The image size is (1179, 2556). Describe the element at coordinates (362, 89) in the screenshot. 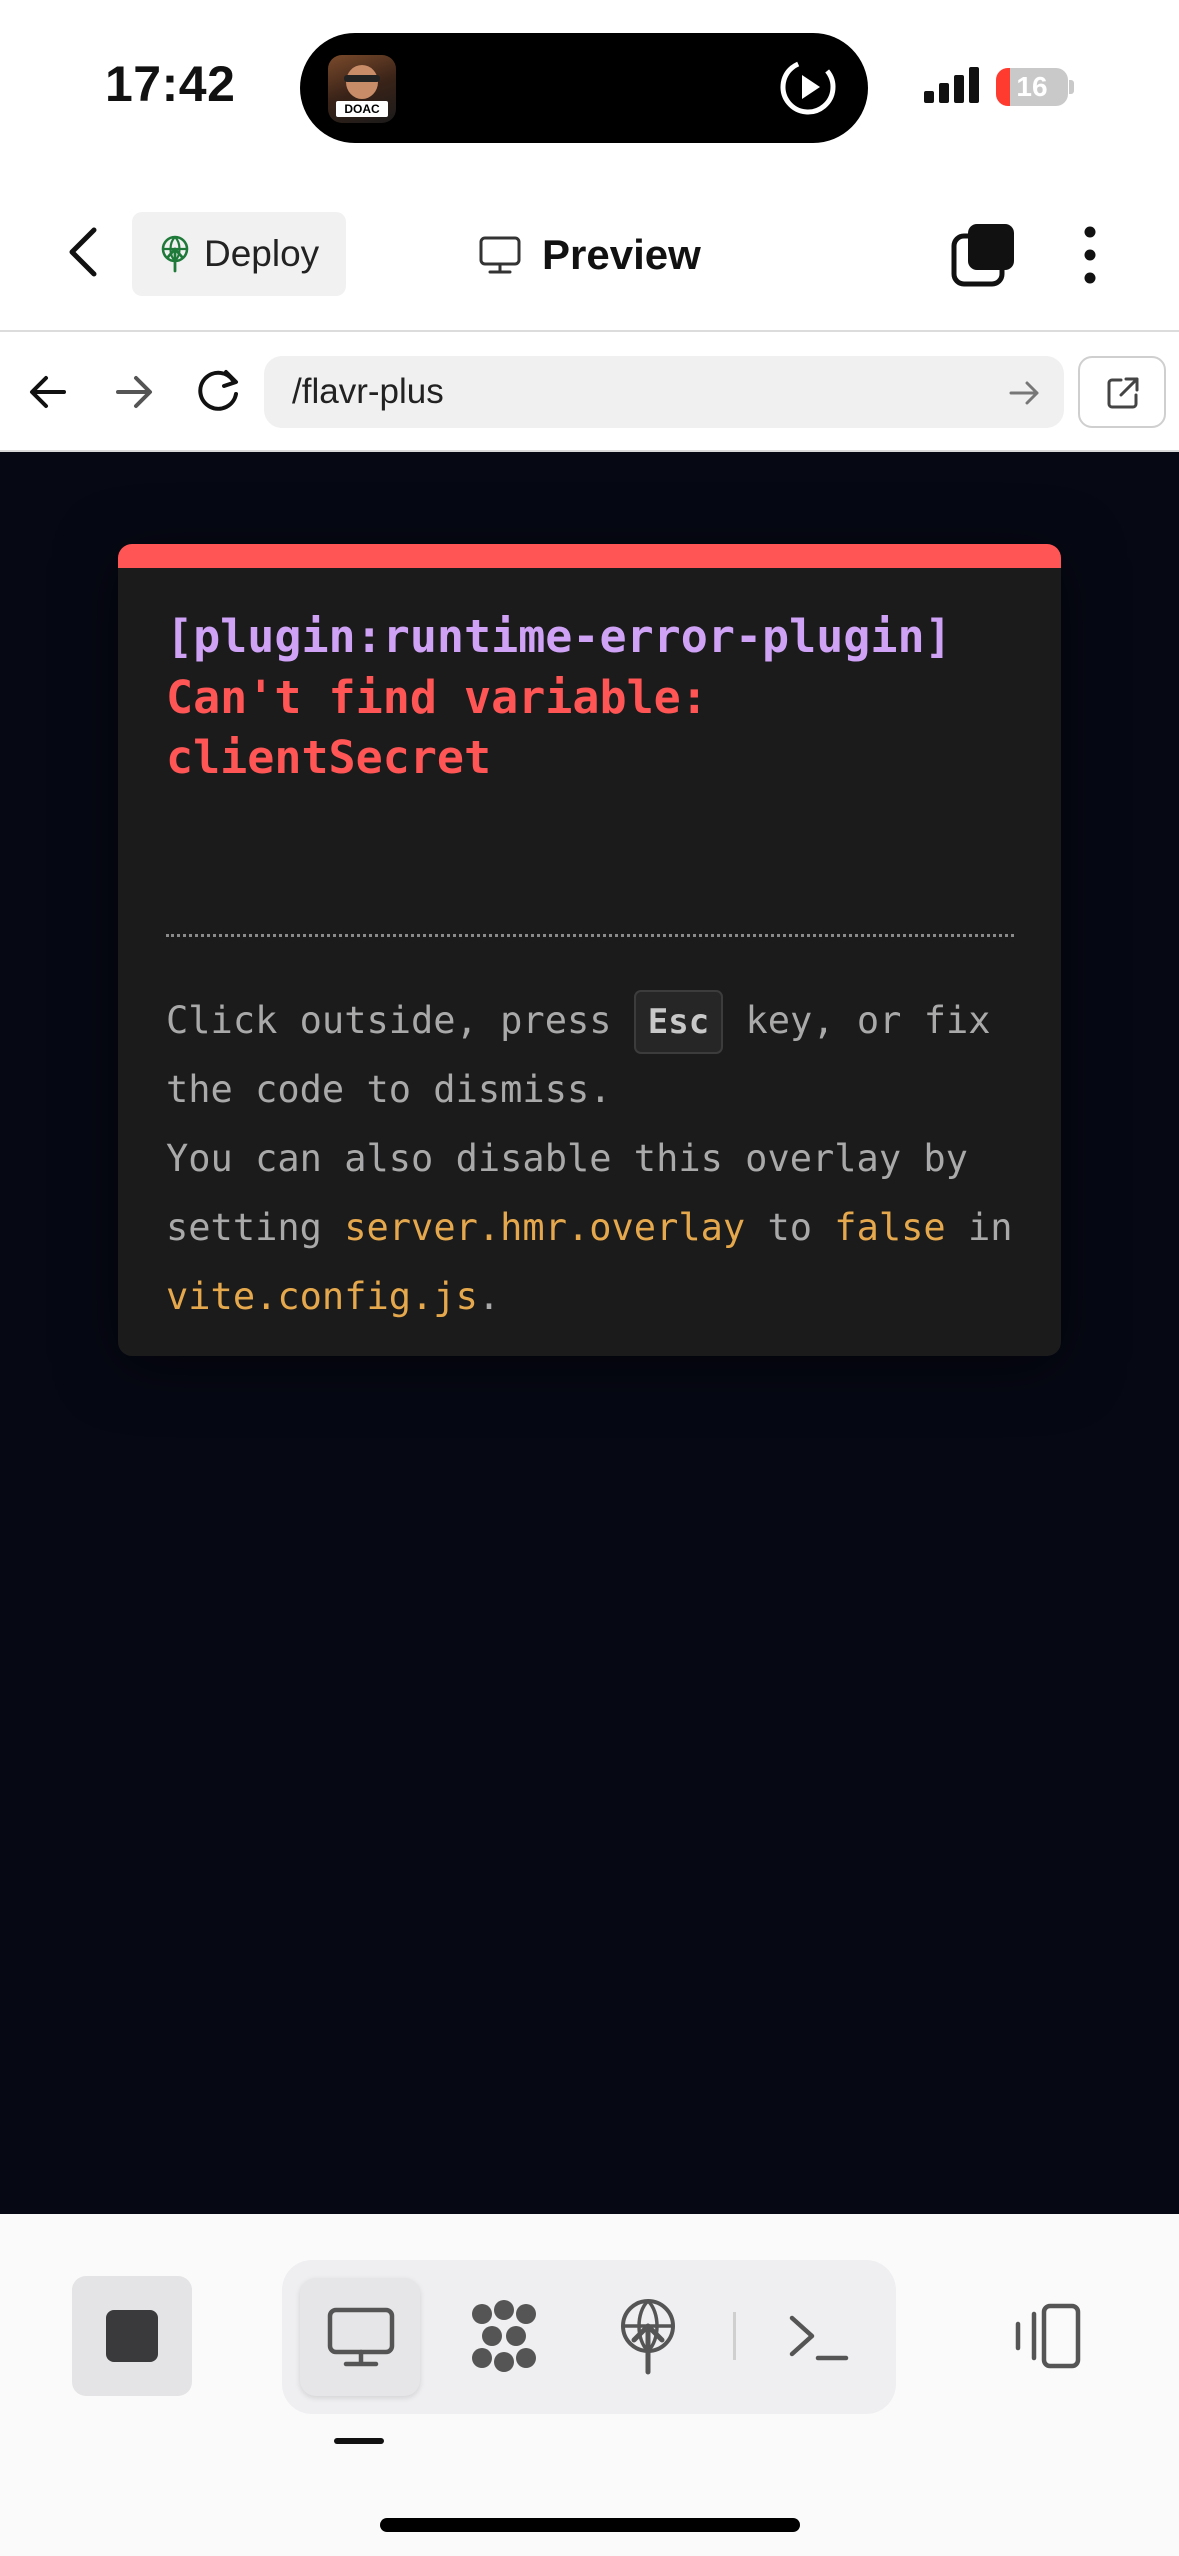

I see `now-playing-artwork: DOAC` at that location.